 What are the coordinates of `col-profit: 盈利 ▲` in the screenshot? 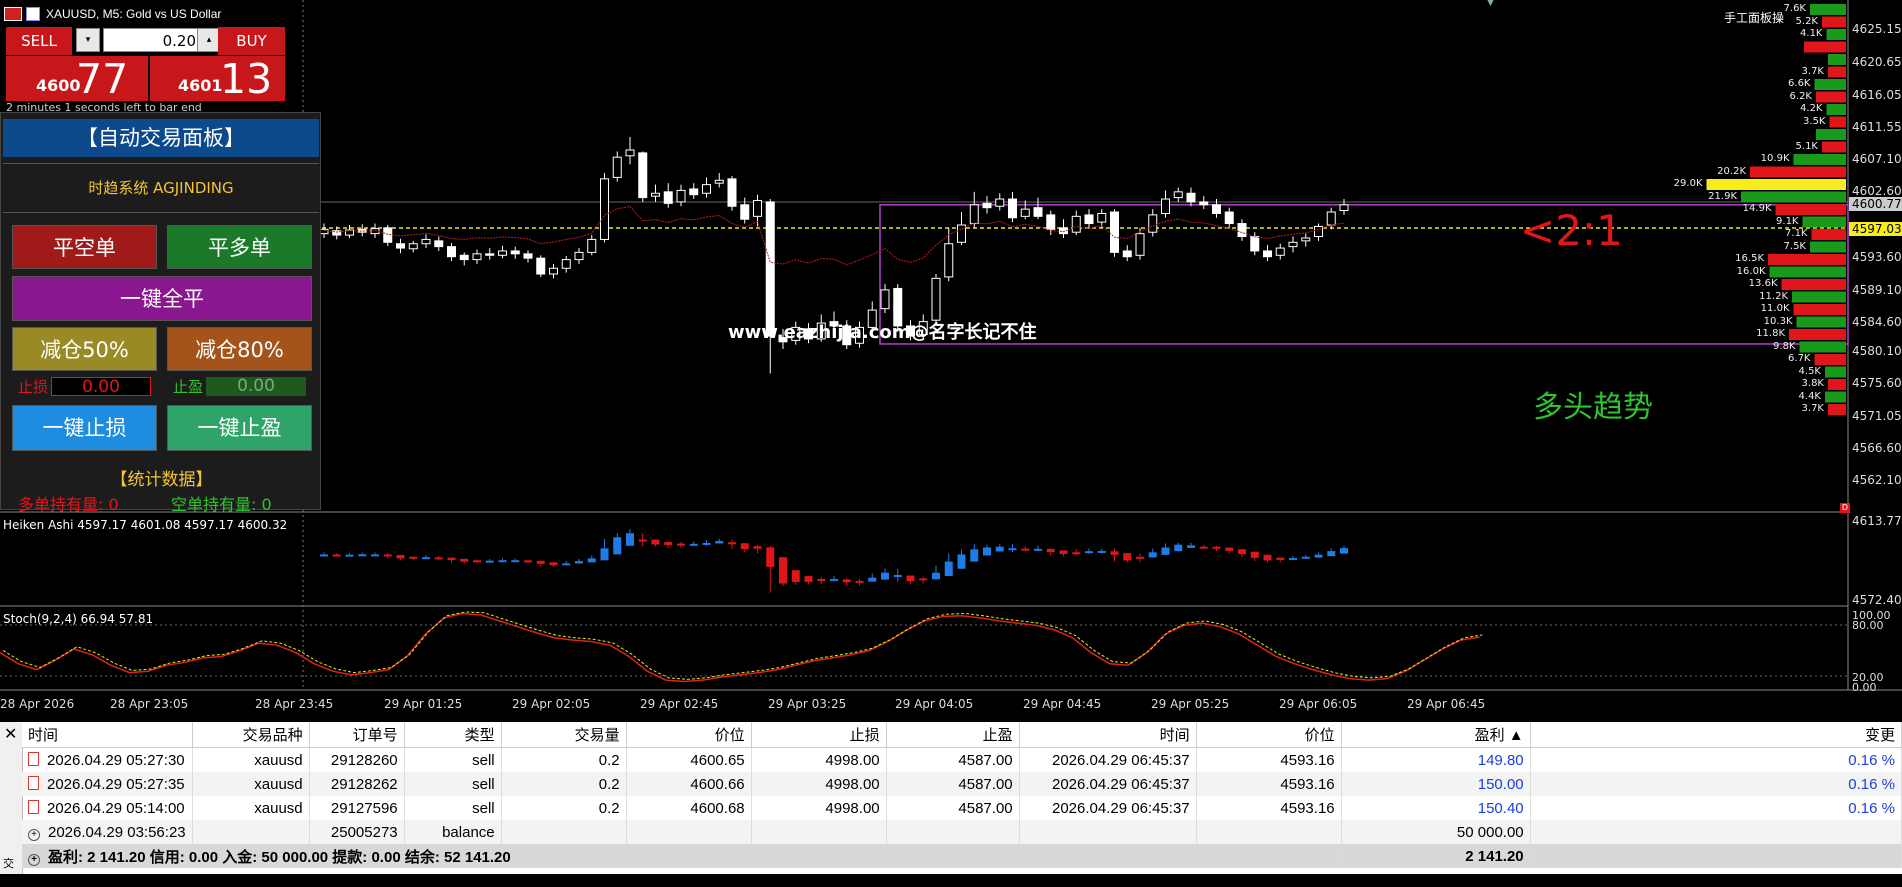 It's located at (1436, 735).